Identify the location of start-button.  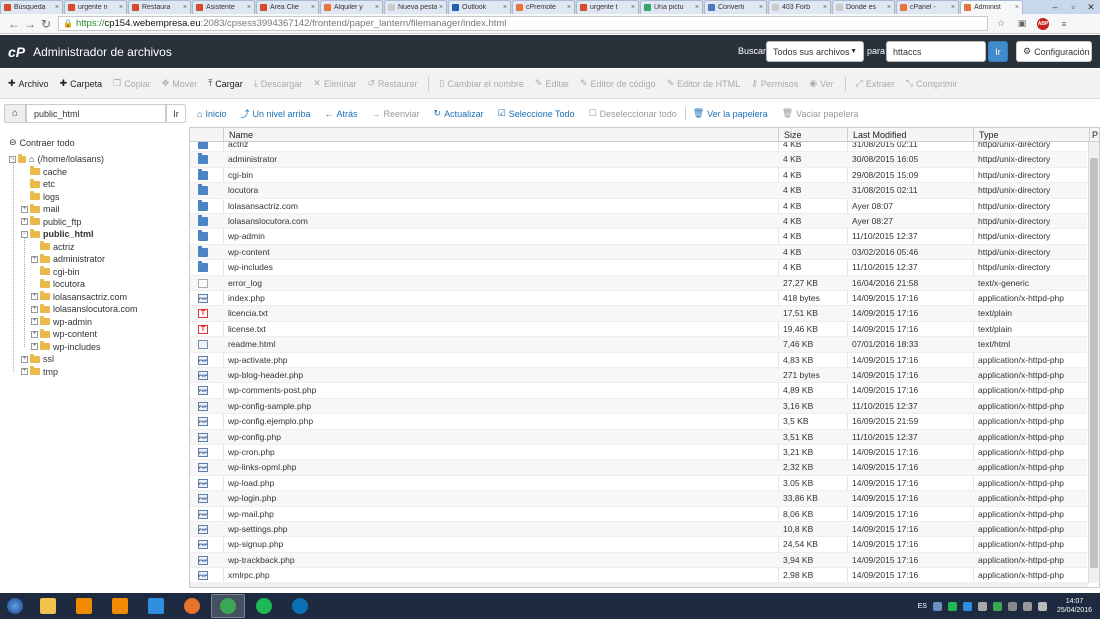
(15, 606).